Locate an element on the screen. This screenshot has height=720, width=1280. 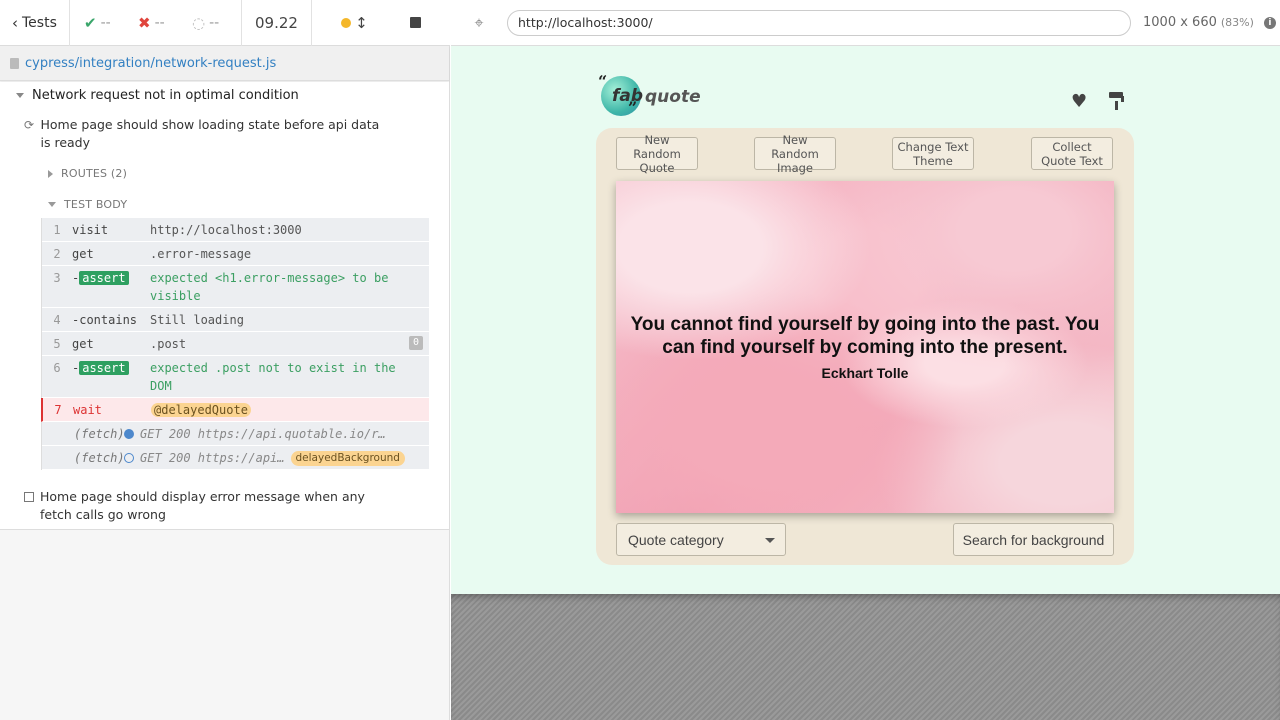
chevron-left-icon: ‹ is located at coordinates (15, 22).